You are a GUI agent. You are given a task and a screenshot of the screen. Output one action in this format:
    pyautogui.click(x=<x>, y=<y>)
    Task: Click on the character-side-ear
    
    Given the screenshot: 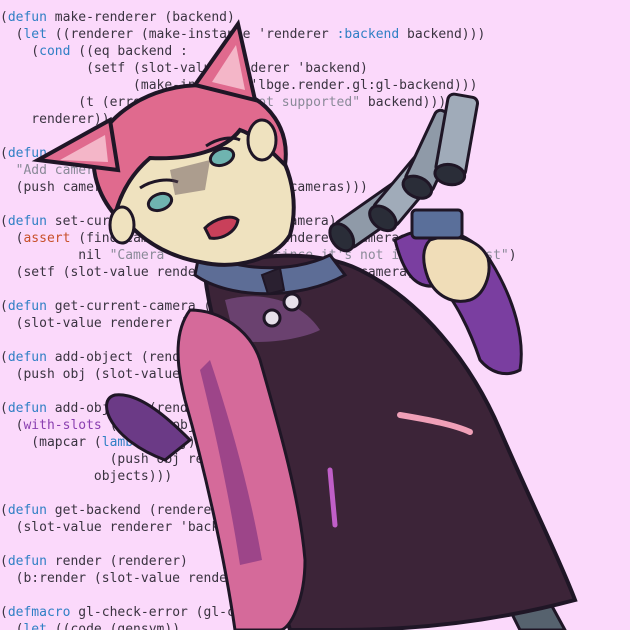 What is the action you would take?
    pyautogui.click(x=262, y=140)
    